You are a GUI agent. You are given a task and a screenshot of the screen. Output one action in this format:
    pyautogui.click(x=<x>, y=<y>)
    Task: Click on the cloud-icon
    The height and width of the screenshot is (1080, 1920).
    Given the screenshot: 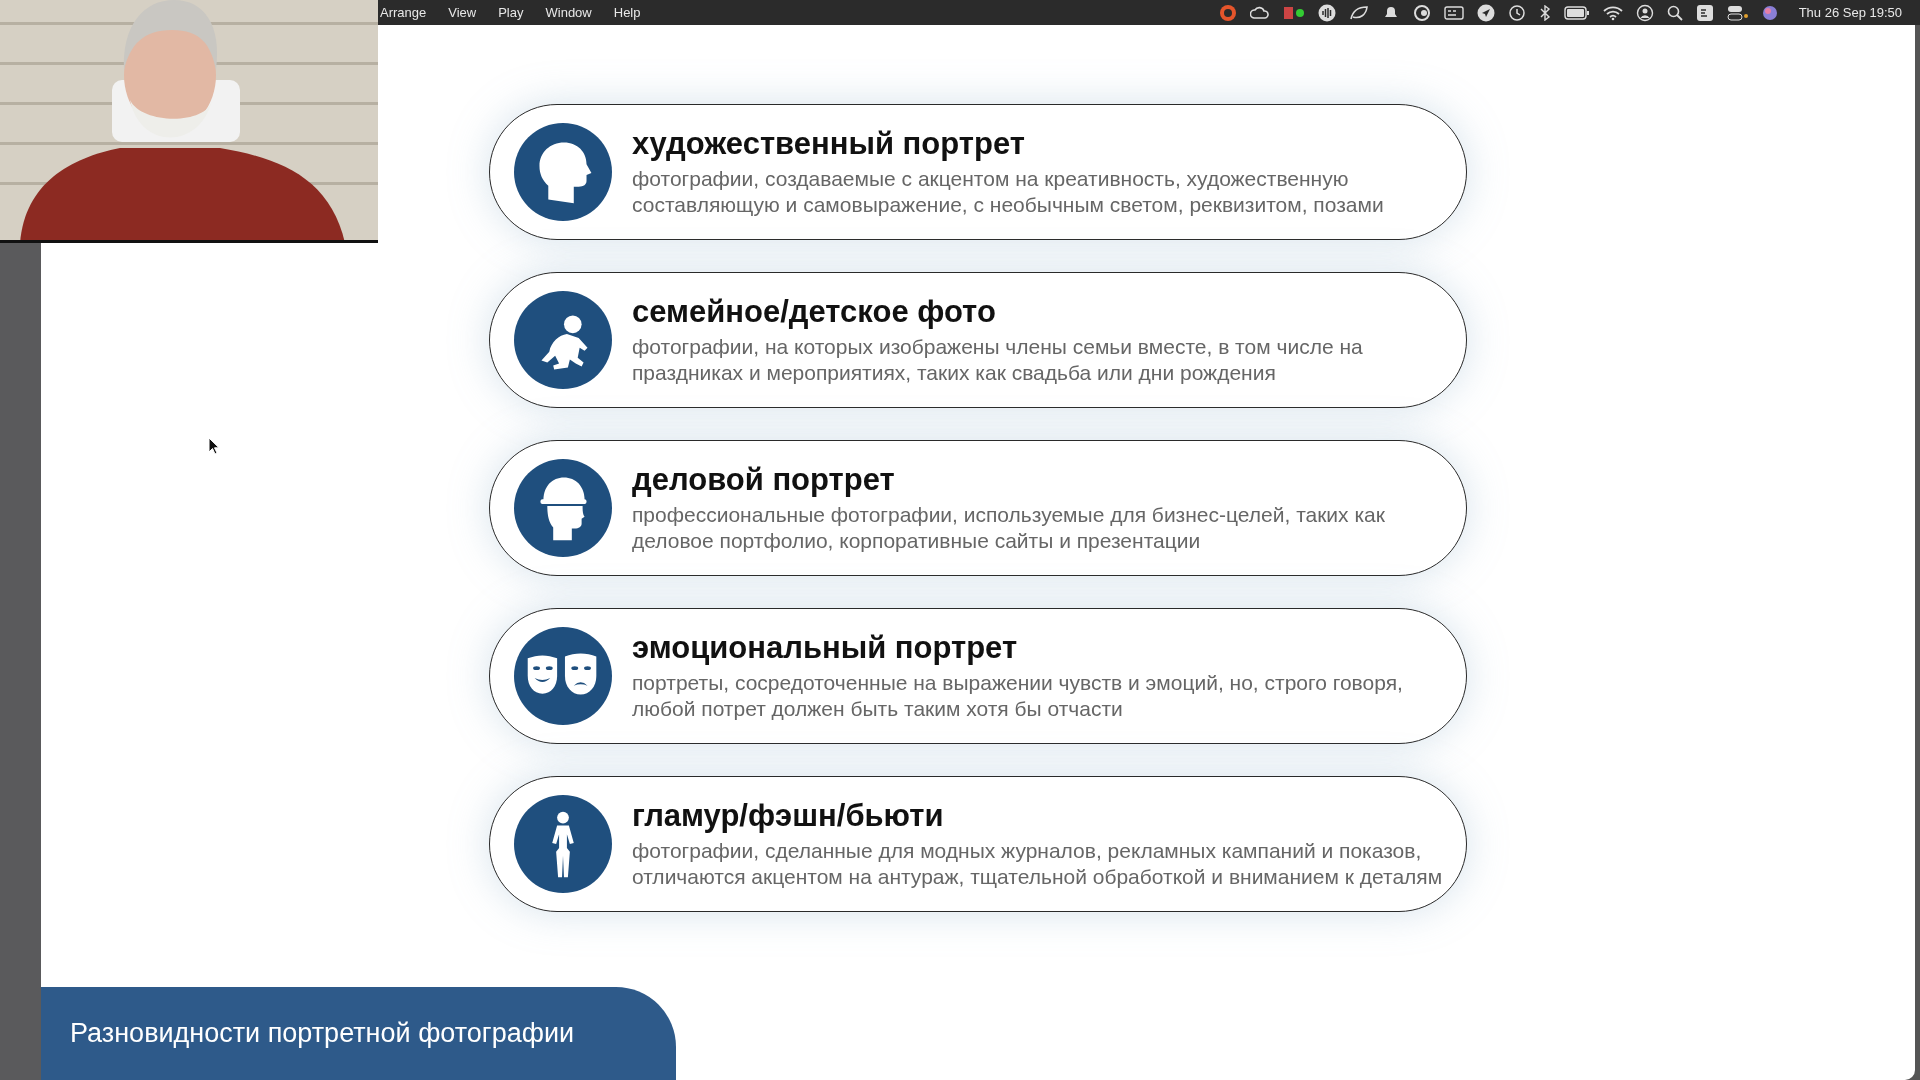 What is the action you would take?
    pyautogui.click(x=1259, y=12)
    